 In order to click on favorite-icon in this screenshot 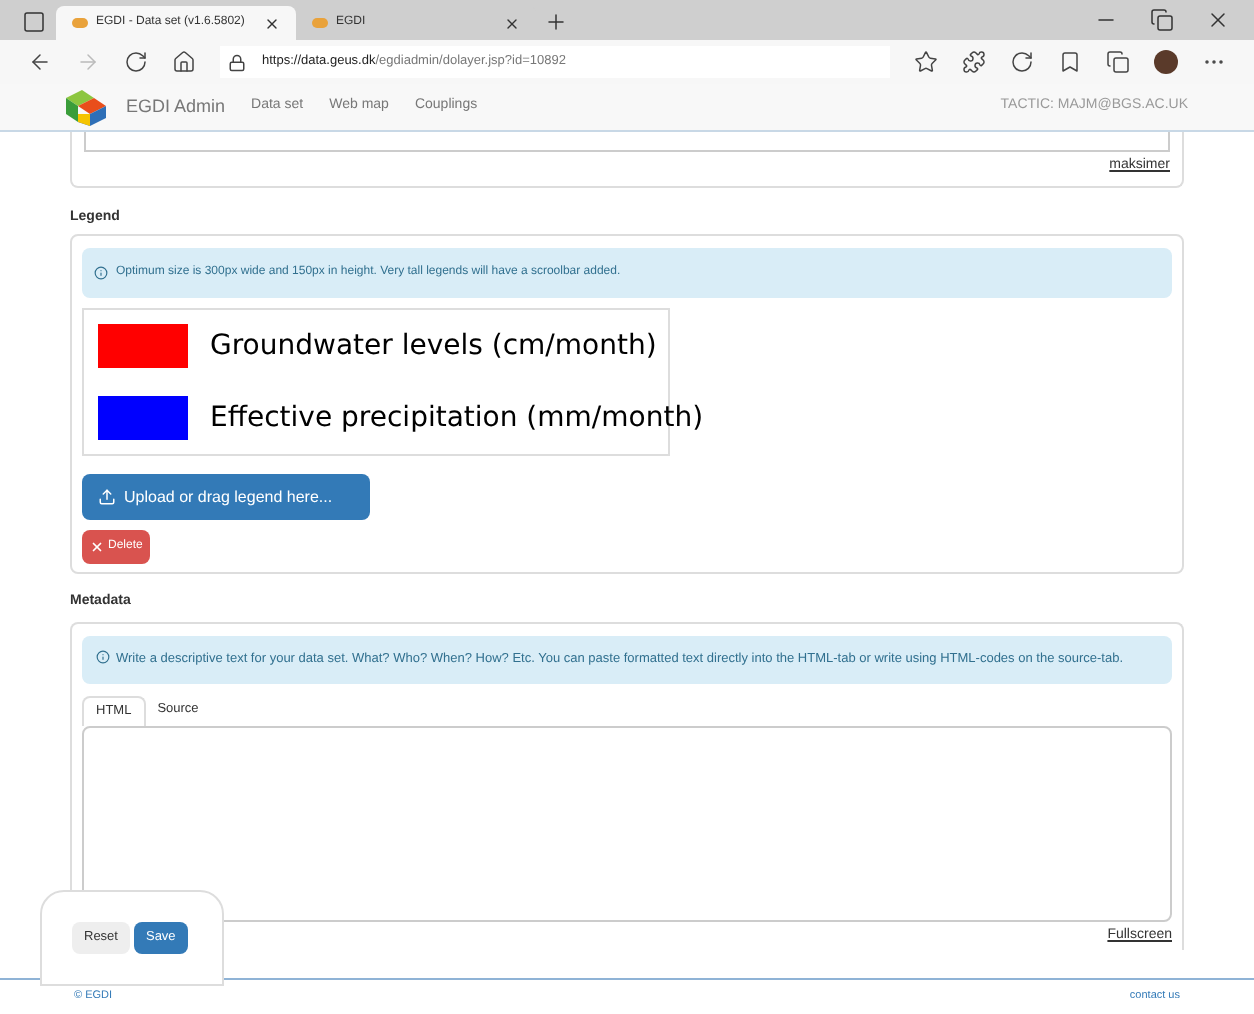, I will do `click(926, 62)`.